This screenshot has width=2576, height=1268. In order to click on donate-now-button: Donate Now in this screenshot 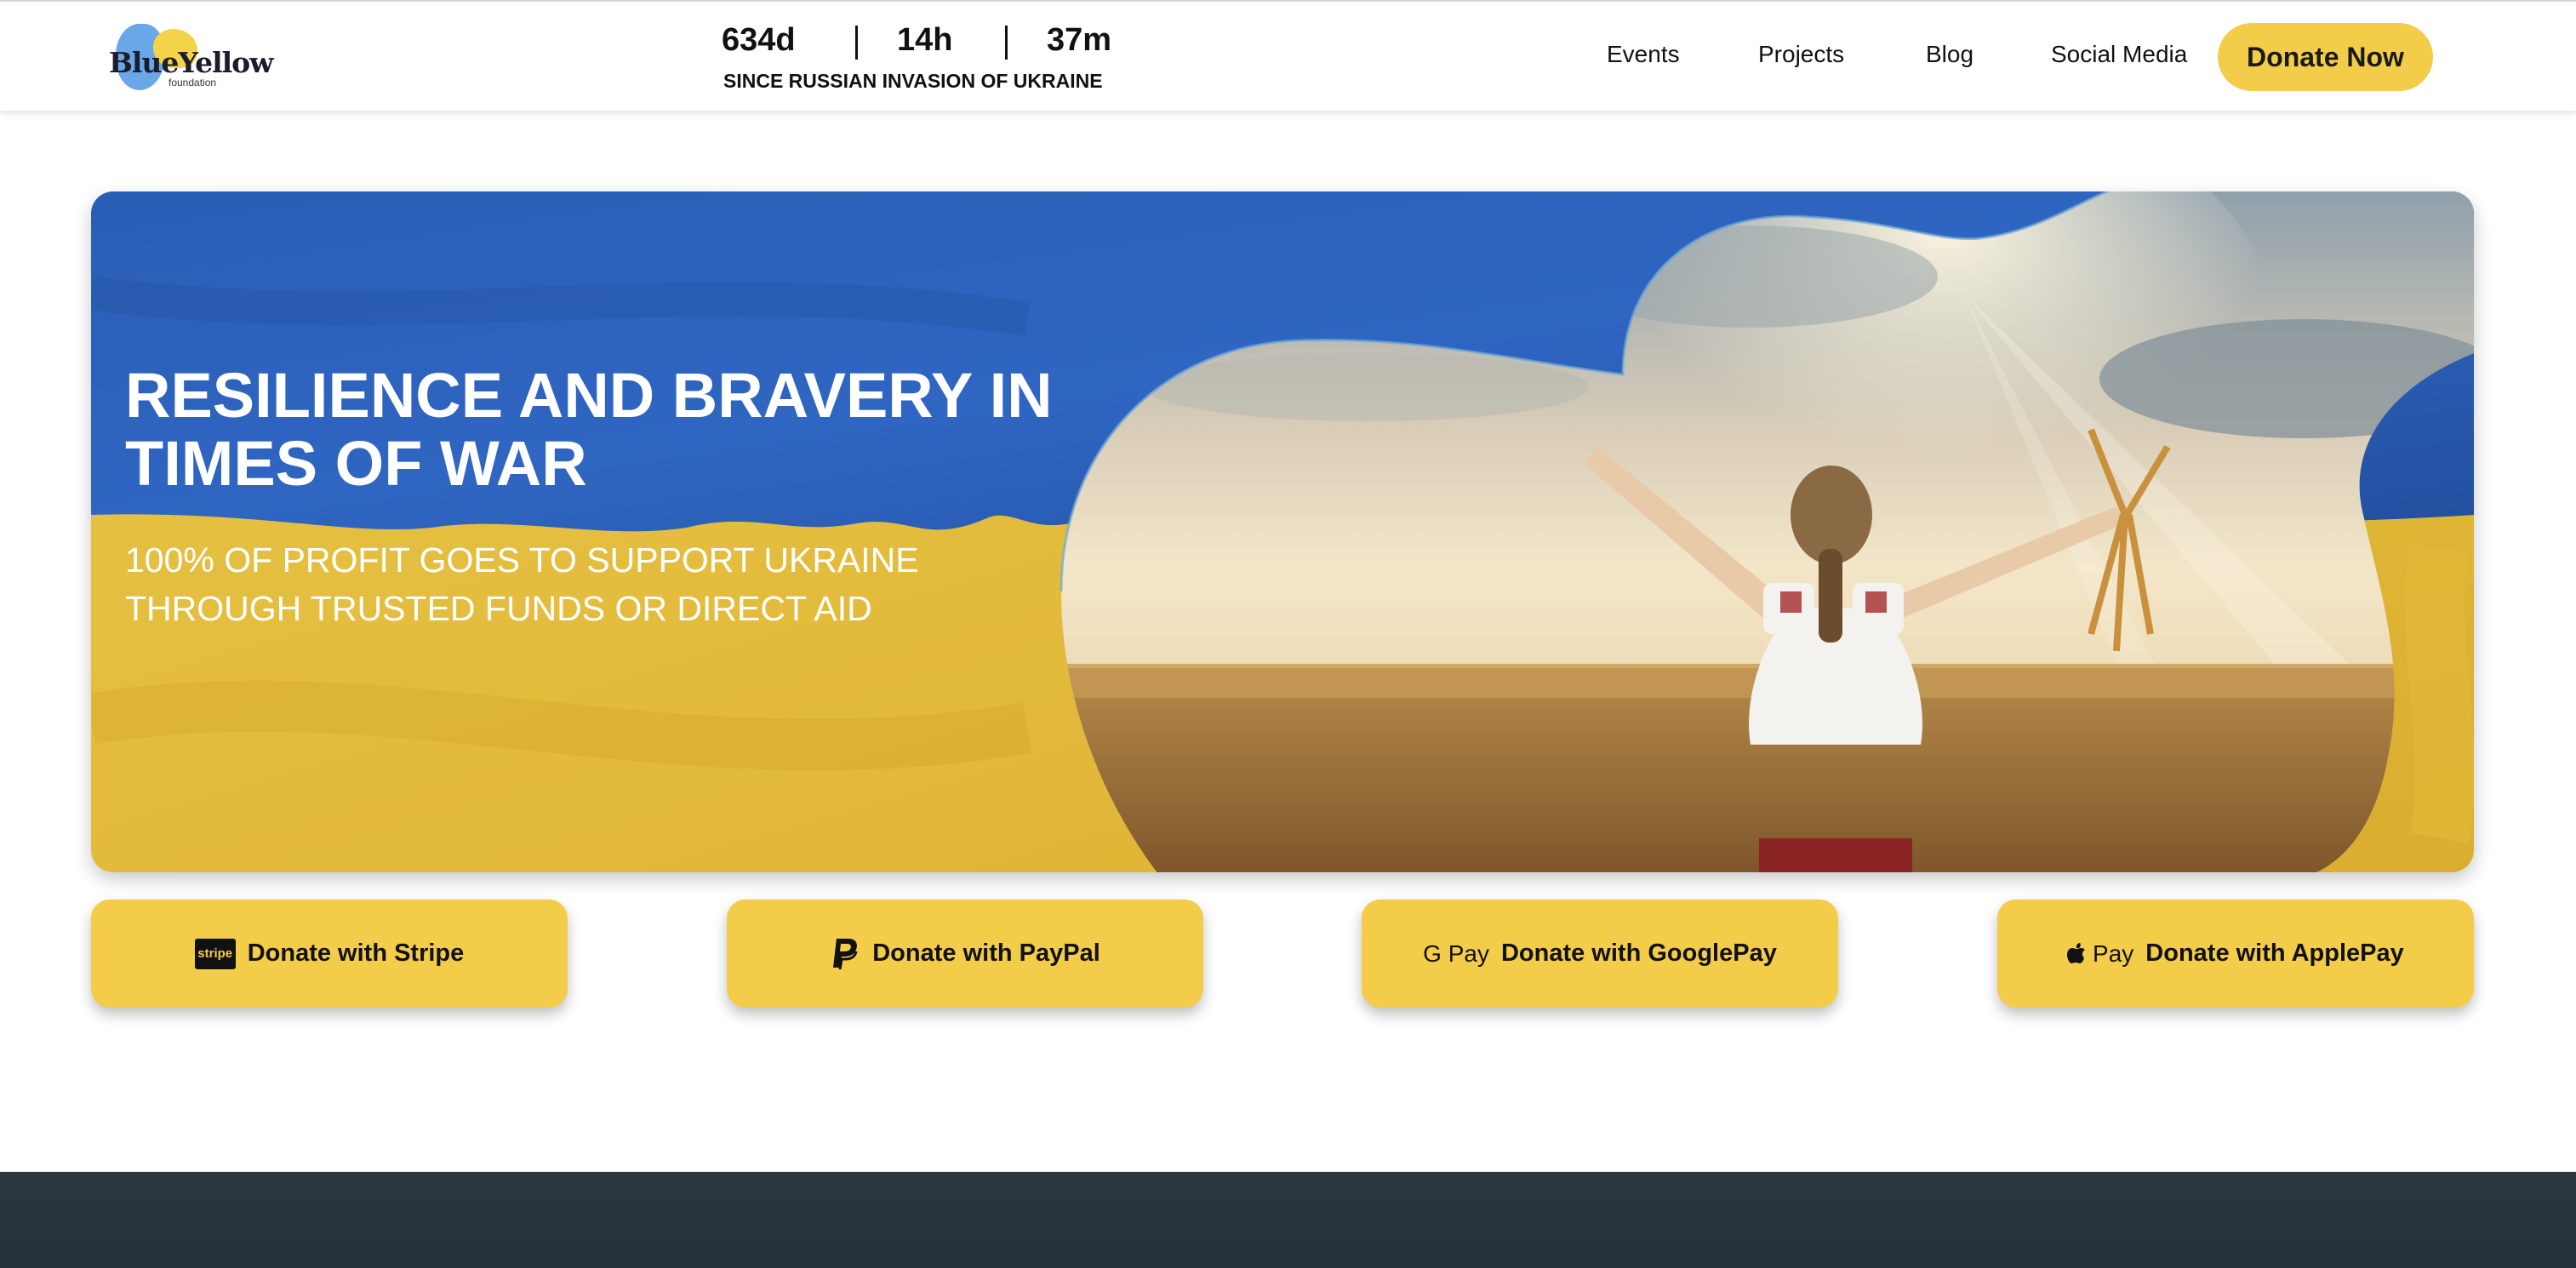, I will do `click(2325, 57)`.